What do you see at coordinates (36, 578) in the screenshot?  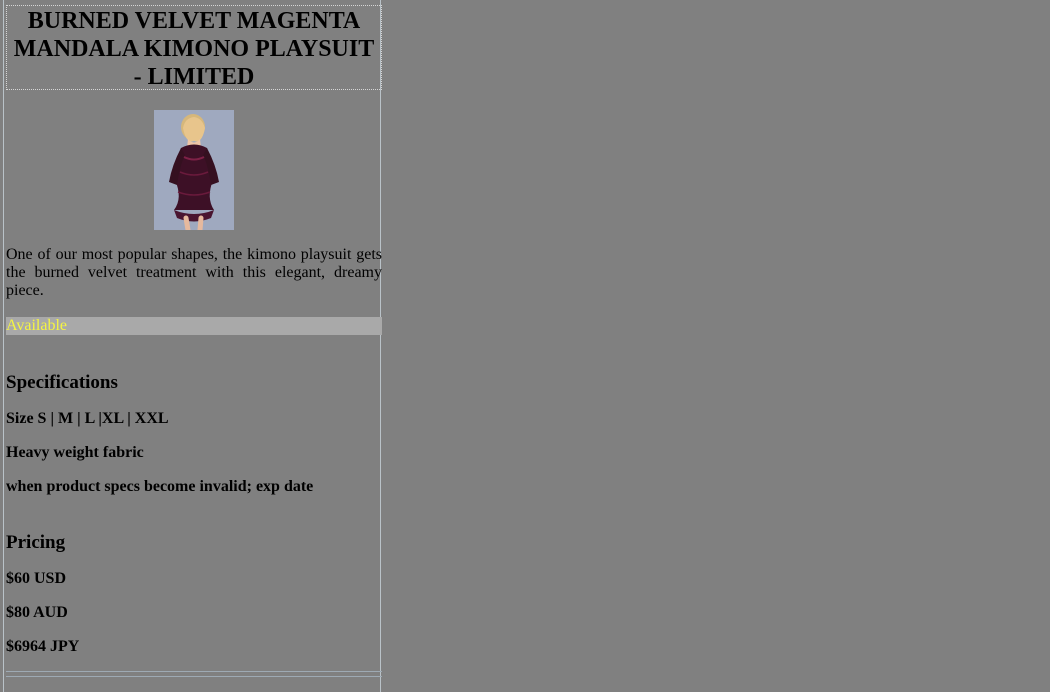 I see `price-usd: $60 USD` at bounding box center [36, 578].